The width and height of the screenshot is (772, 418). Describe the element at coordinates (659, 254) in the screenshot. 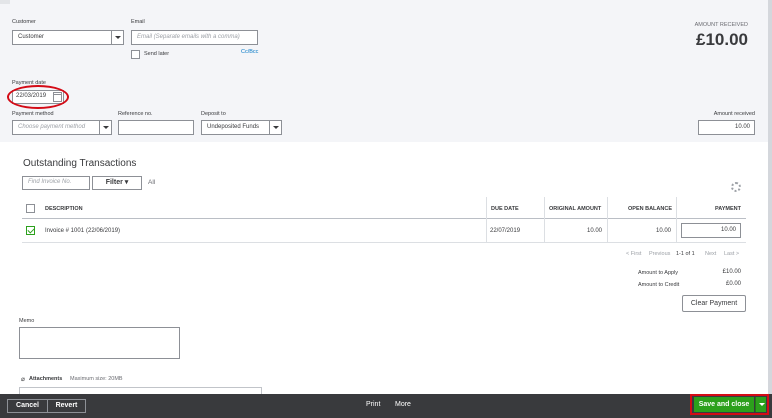

I see `pagination-previous: Previous` at that location.